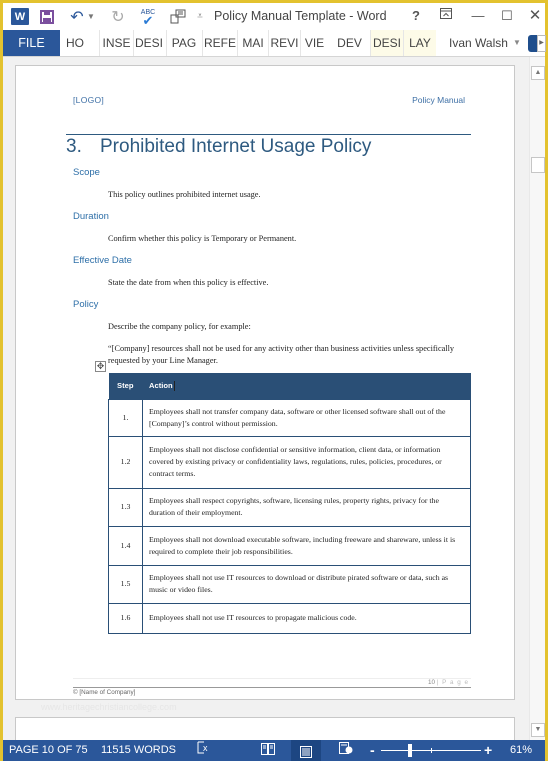  What do you see at coordinates (419, 43) in the screenshot?
I see `tab-table-layout: LAY` at bounding box center [419, 43].